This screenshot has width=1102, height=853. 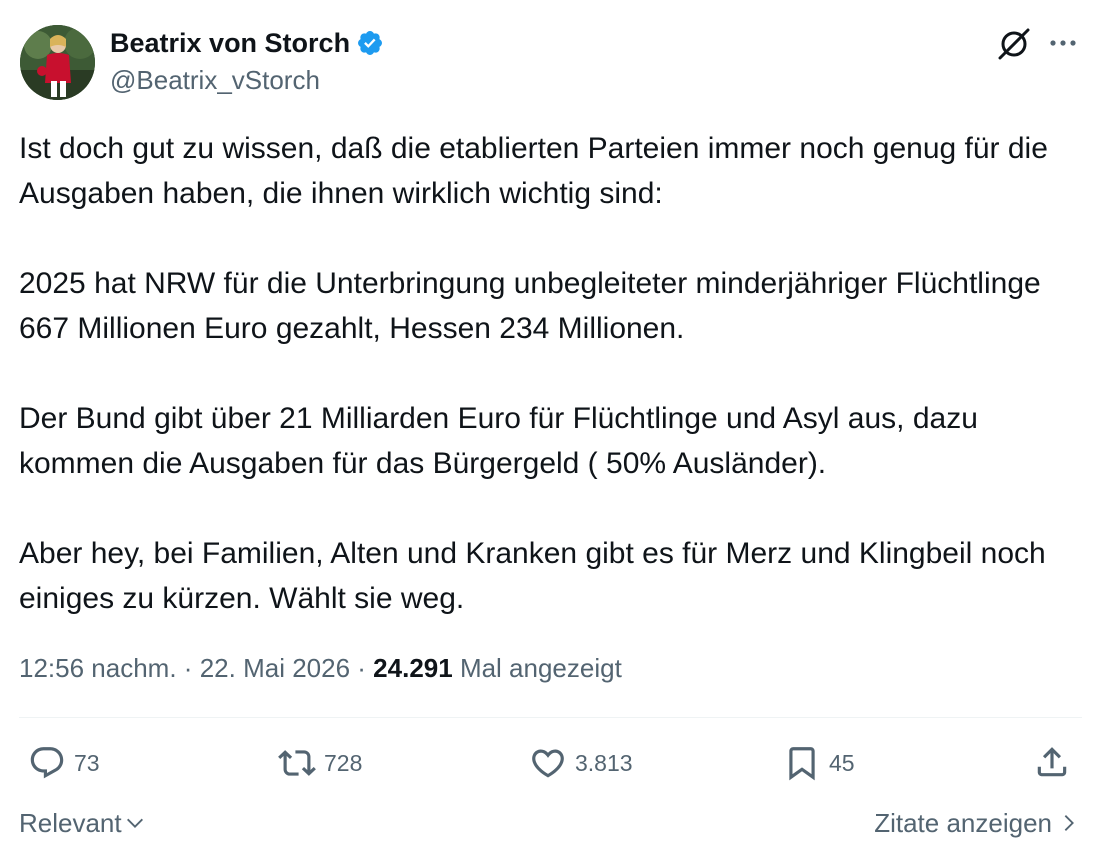 I want to click on grok-icon, so click(x=1014, y=44).